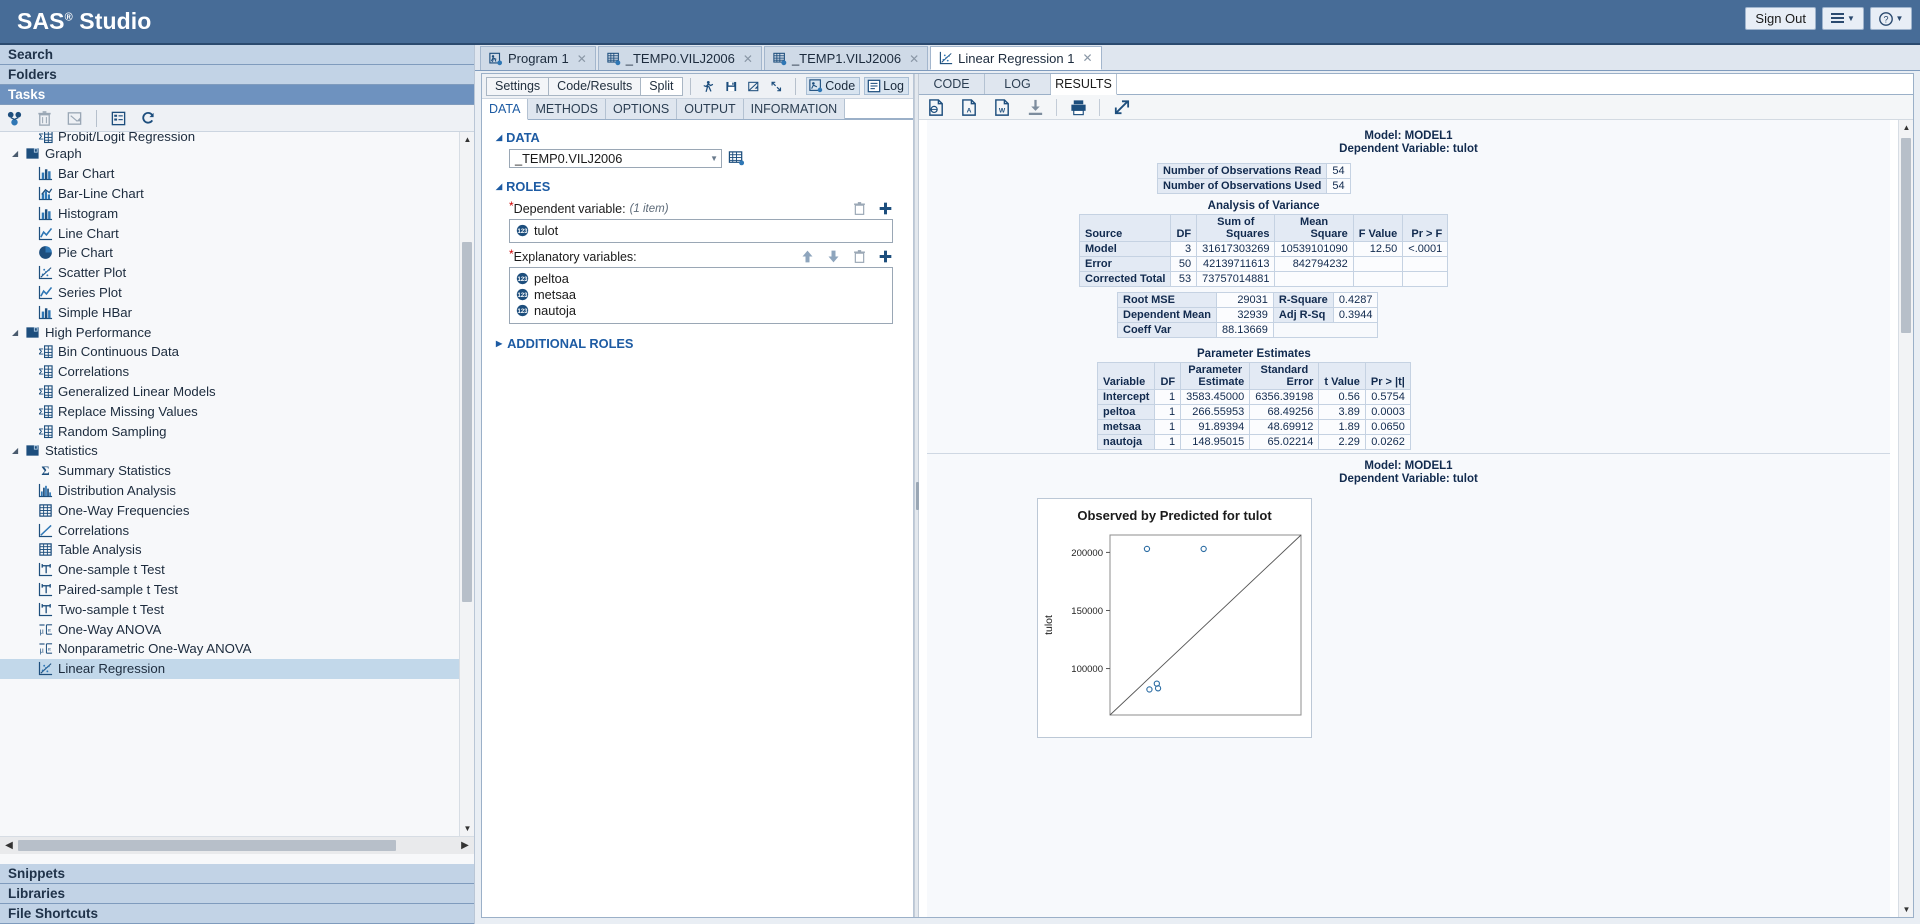 The height and width of the screenshot is (924, 1920). Describe the element at coordinates (229, 233) in the screenshot. I see `tree-item-line-chart: Line Chart` at that location.